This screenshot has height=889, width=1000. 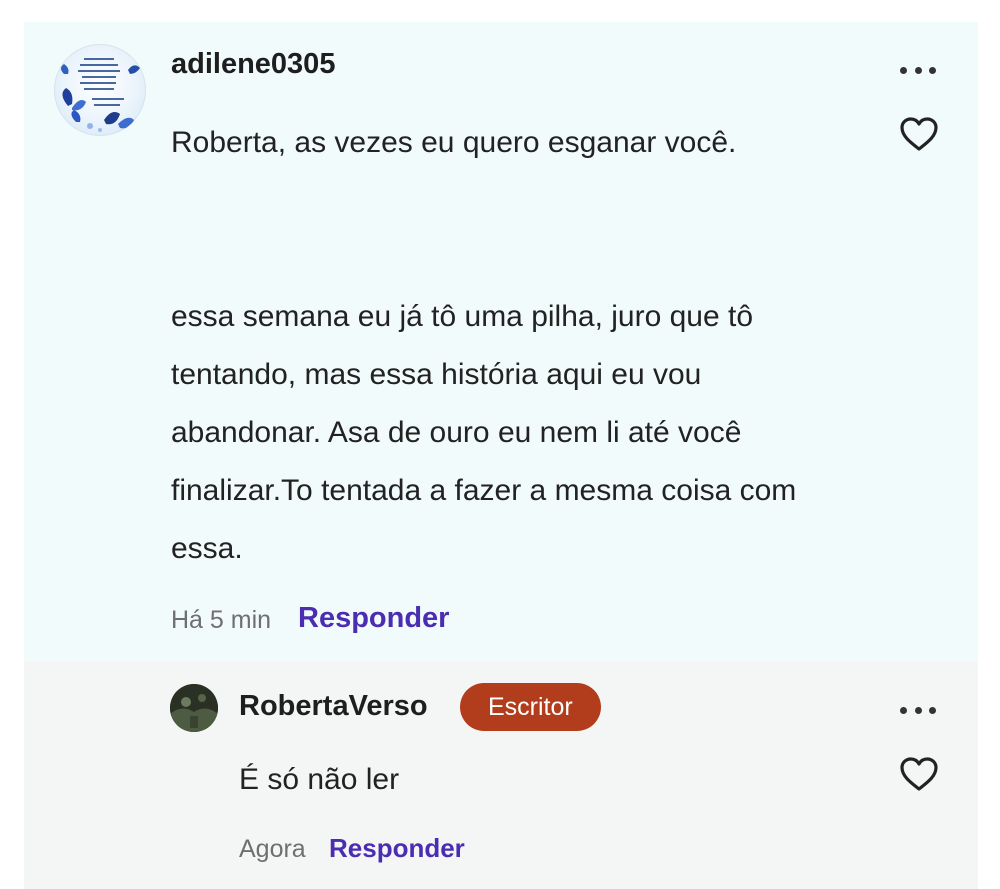 What do you see at coordinates (333, 706) in the screenshot?
I see `reply-username: RobertaVerso` at bounding box center [333, 706].